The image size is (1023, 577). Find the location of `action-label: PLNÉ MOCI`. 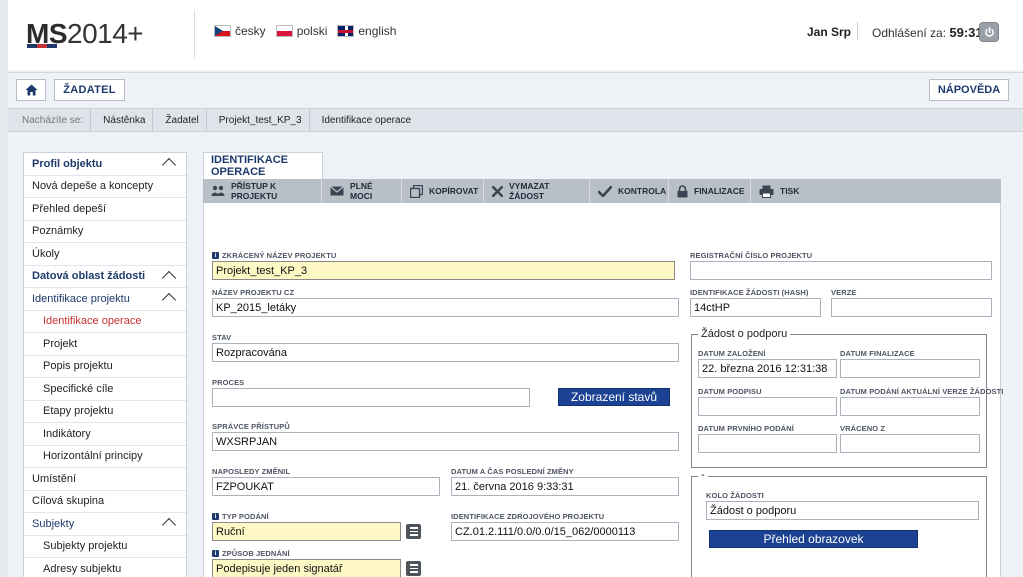

action-label: PLNÉ MOCI is located at coordinates (361, 191).